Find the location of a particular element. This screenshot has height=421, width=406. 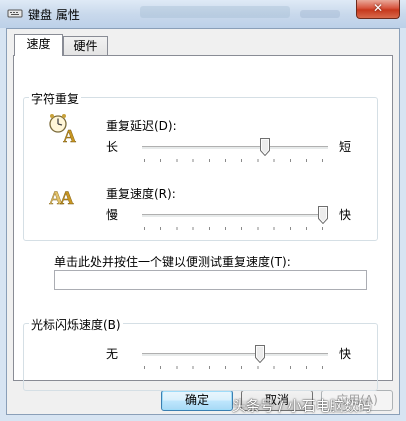

repeat-rate-label: 重复速度(R): is located at coordinates (141, 194).